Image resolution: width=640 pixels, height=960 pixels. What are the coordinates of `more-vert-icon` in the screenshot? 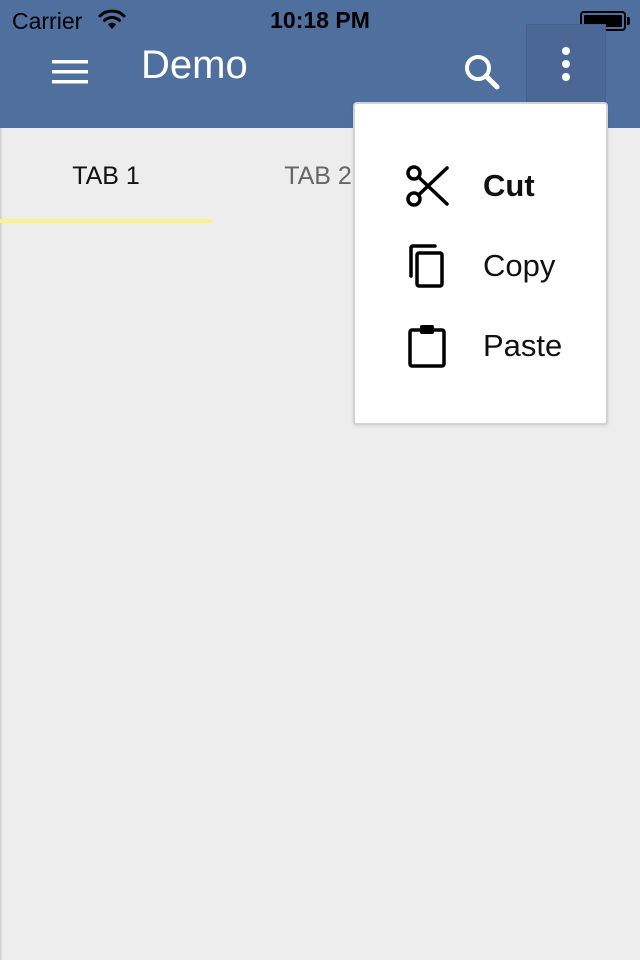 It's located at (566, 64).